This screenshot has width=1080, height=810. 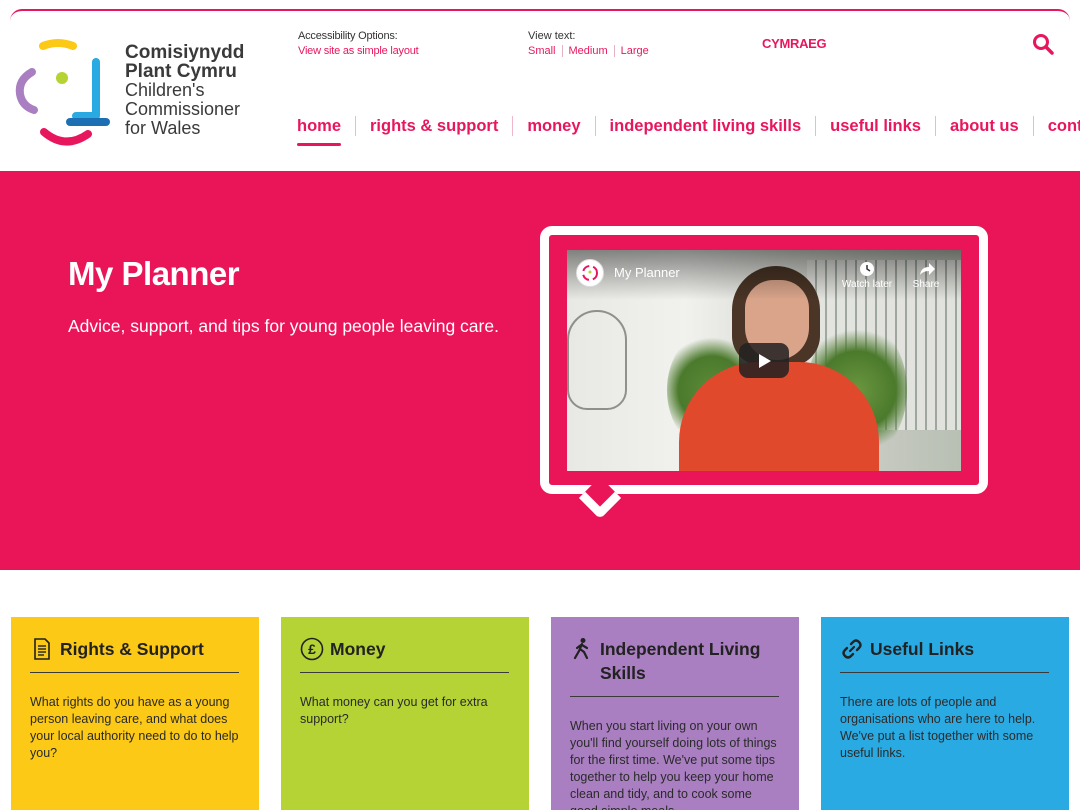 I want to click on text-size-medium-link: Medium, so click(x=592, y=51).